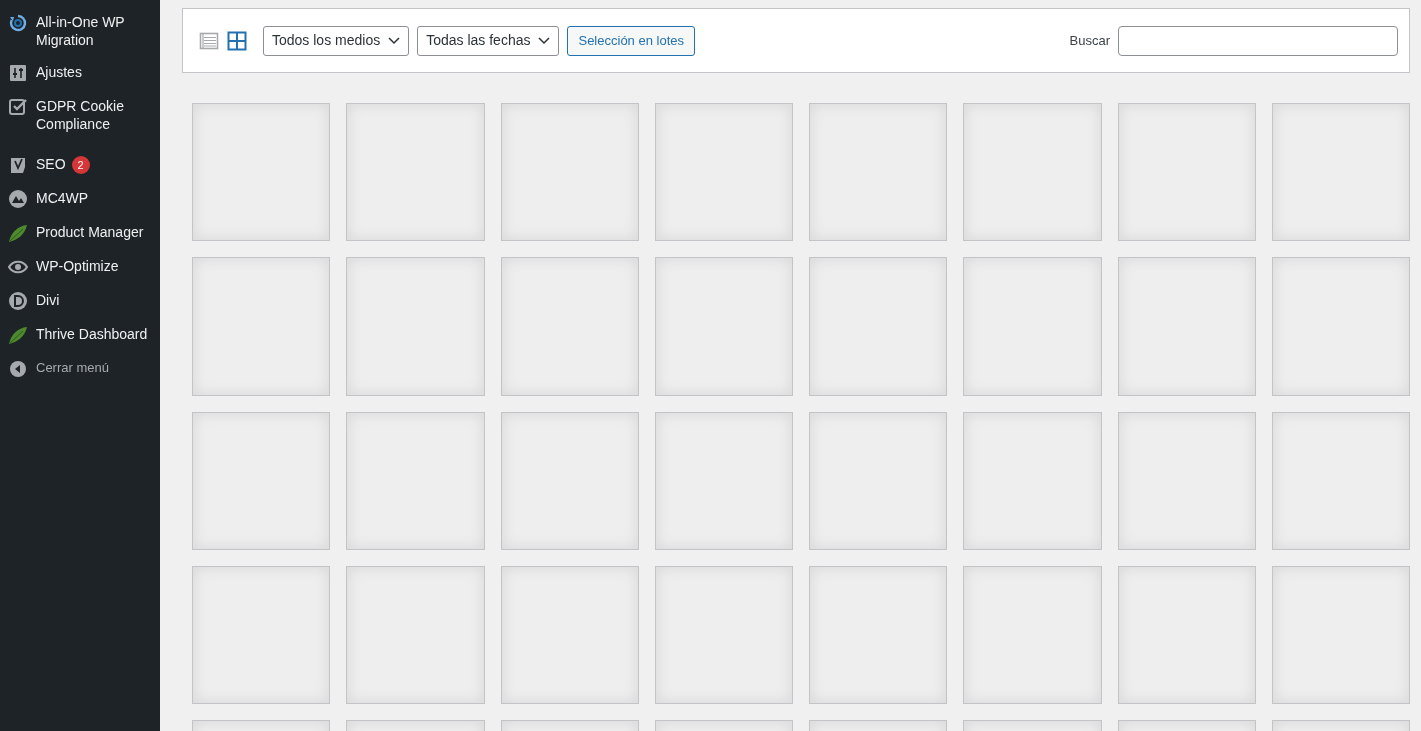 The width and height of the screenshot is (1421, 731). I want to click on menu-label: All-in-One WP Migration, so click(80, 31).